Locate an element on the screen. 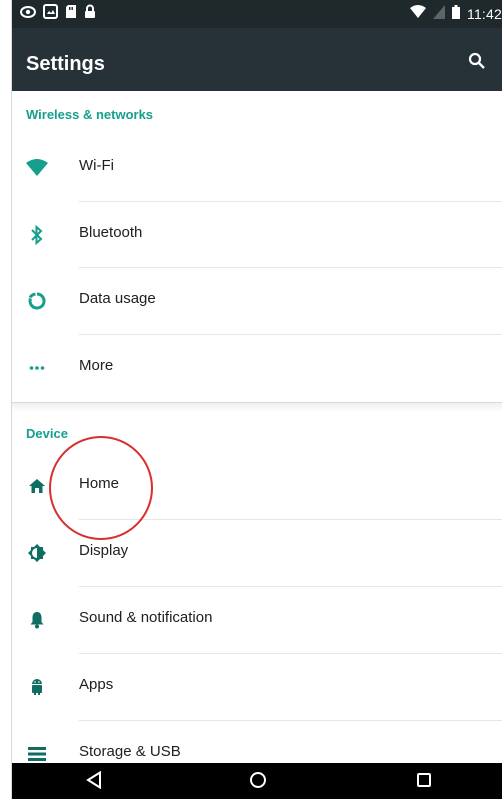 Image resolution: width=502 pixels, height=799 pixels. settings-item-label: Sound & notification is located at coordinates (146, 617).